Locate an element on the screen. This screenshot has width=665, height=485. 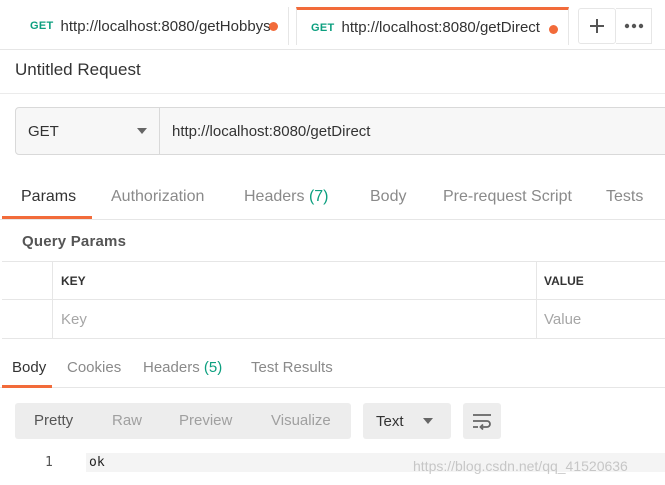
param-key-input: Key is located at coordinates (295, 319).